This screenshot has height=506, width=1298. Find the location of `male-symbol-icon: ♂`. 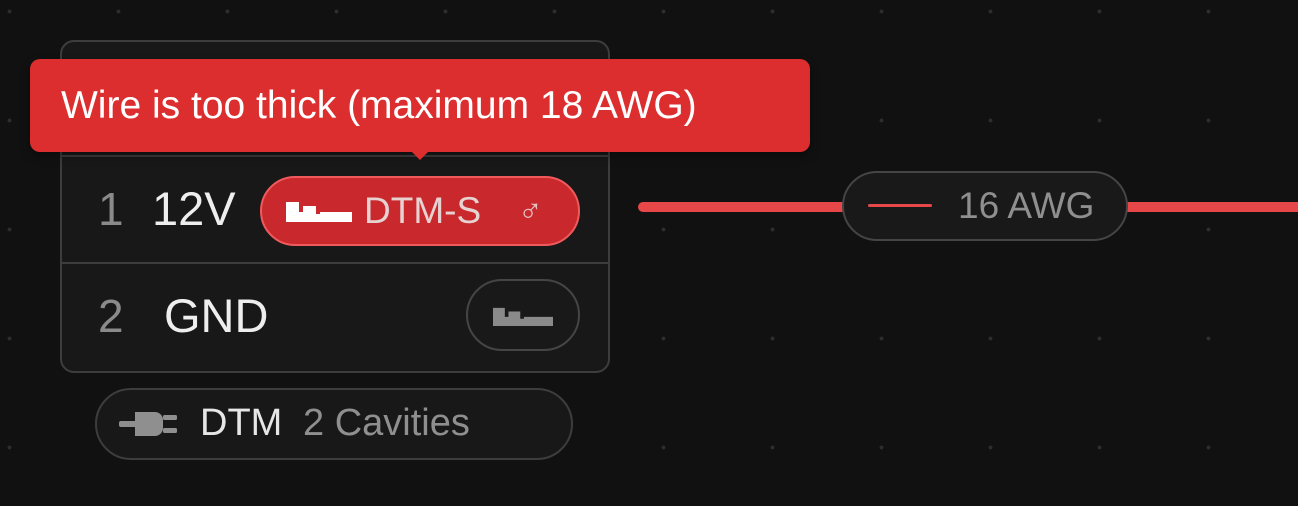

male-symbol-icon: ♂ is located at coordinates (530, 210).